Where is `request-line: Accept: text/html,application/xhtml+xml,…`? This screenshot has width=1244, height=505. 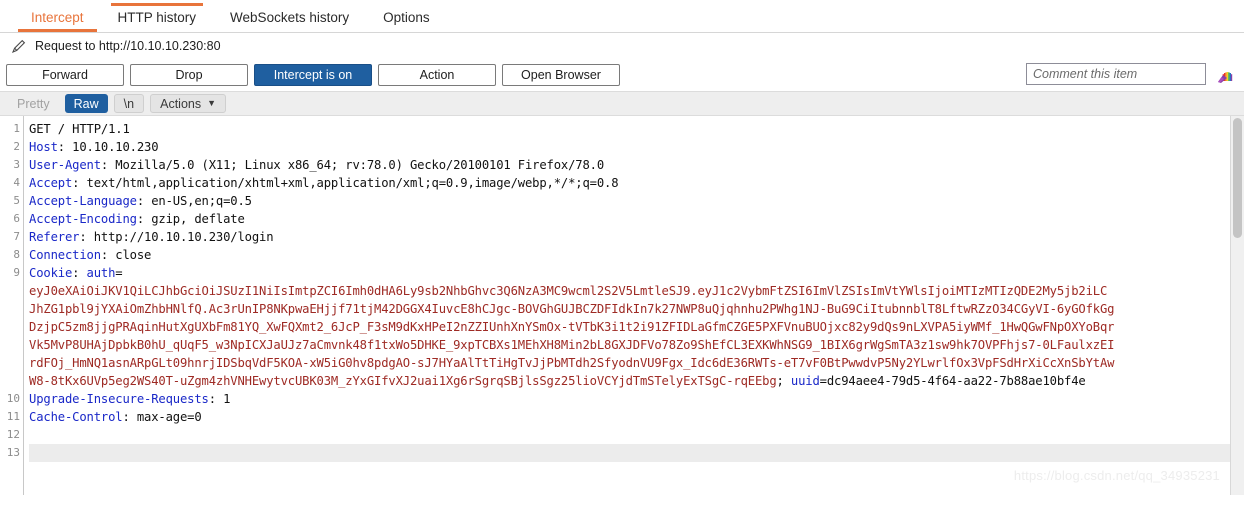
request-line: Accept: text/html,application/xhtml+xml,… is located at coordinates (636, 183).